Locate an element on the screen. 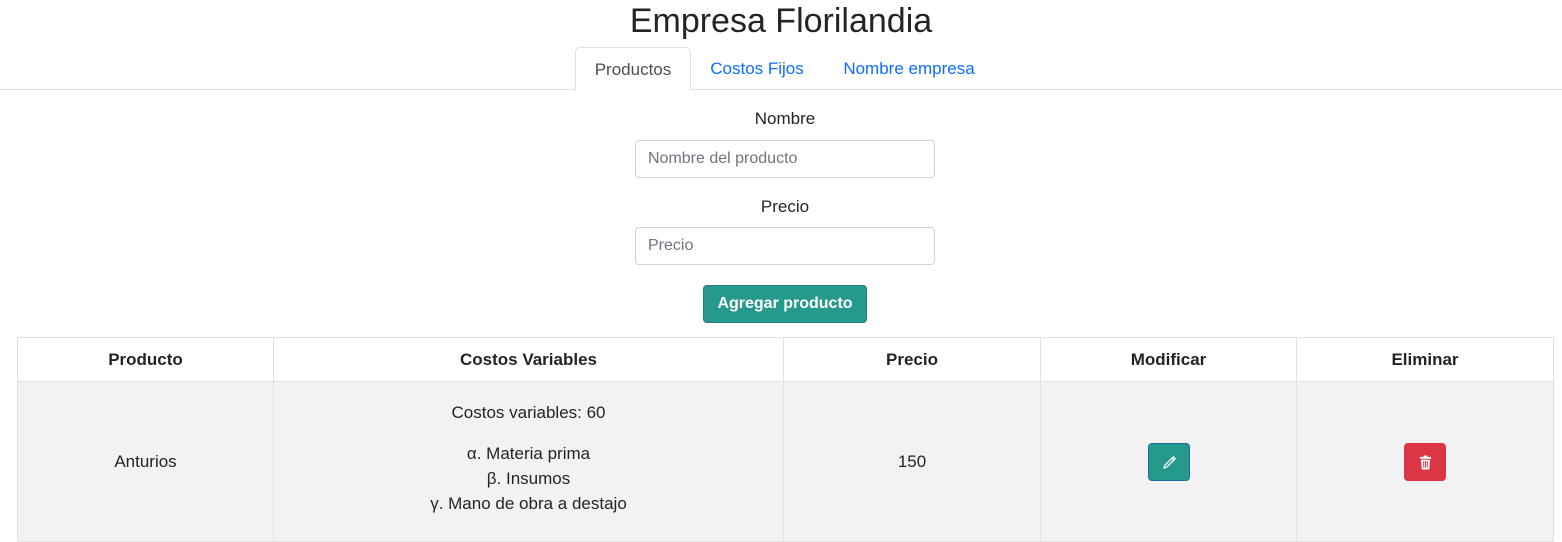 Image resolution: width=1562 pixels, height=542 pixels. price-label: Precio is located at coordinates (785, 206).